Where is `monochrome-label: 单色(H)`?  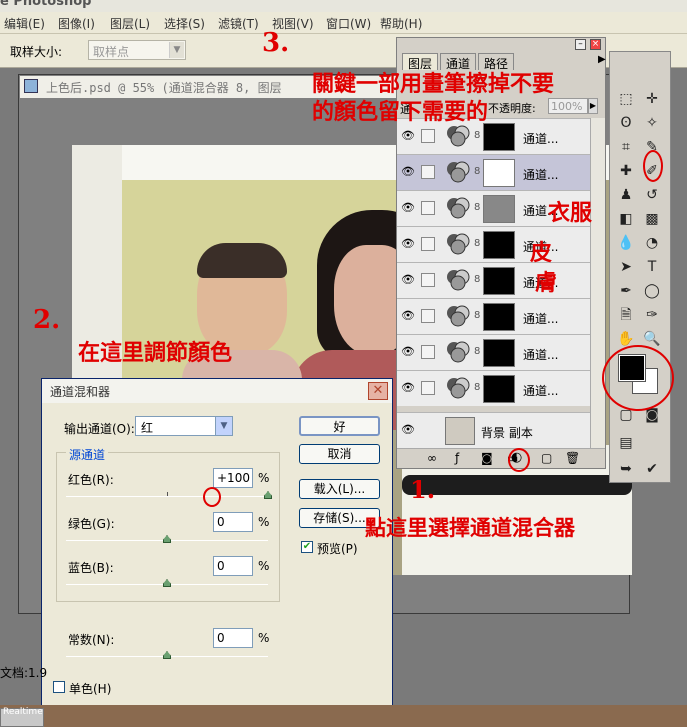
monochrome-label: 单色(H) is located at coordinates (90, 689).